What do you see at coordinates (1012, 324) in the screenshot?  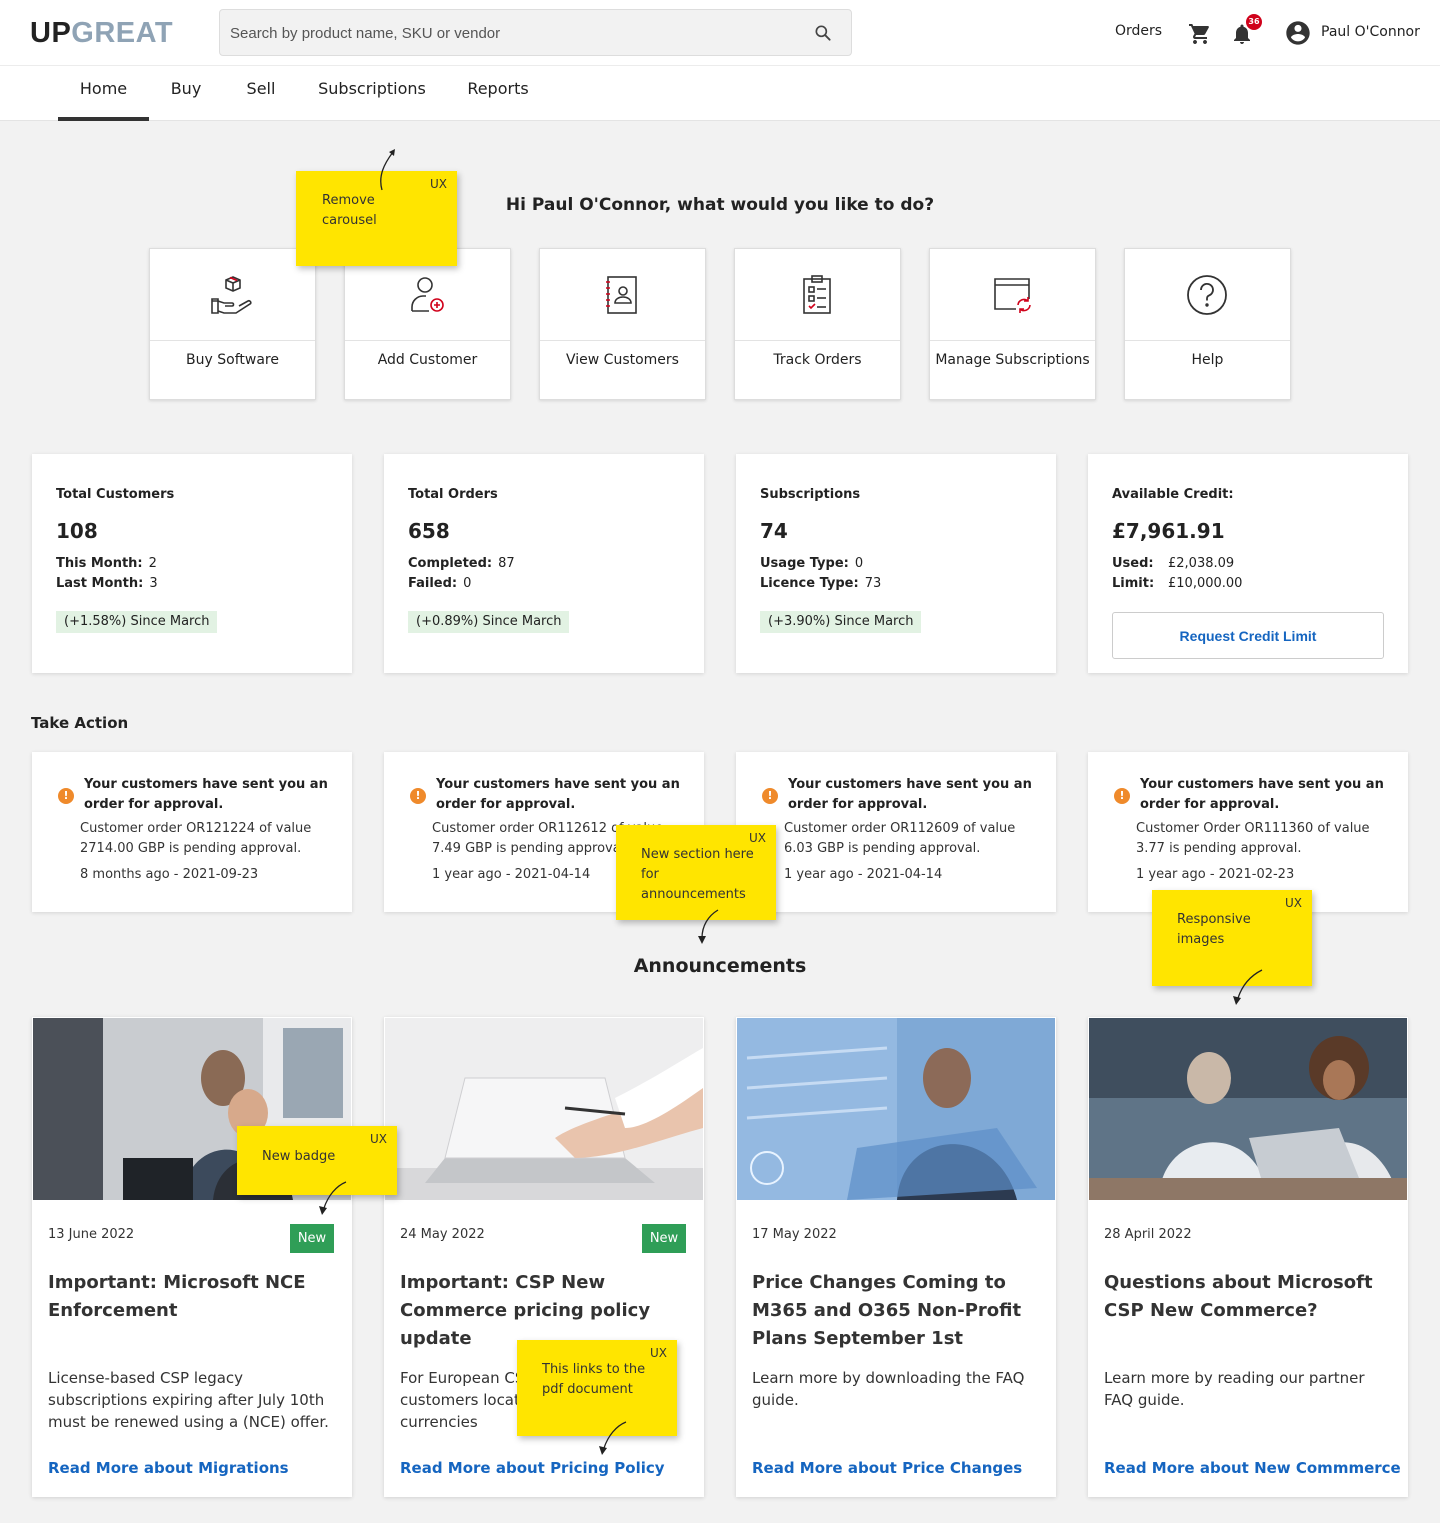 I see `manage-subscriptions-tile: Manage Subscriptions` at bounding box center [1012, 324].